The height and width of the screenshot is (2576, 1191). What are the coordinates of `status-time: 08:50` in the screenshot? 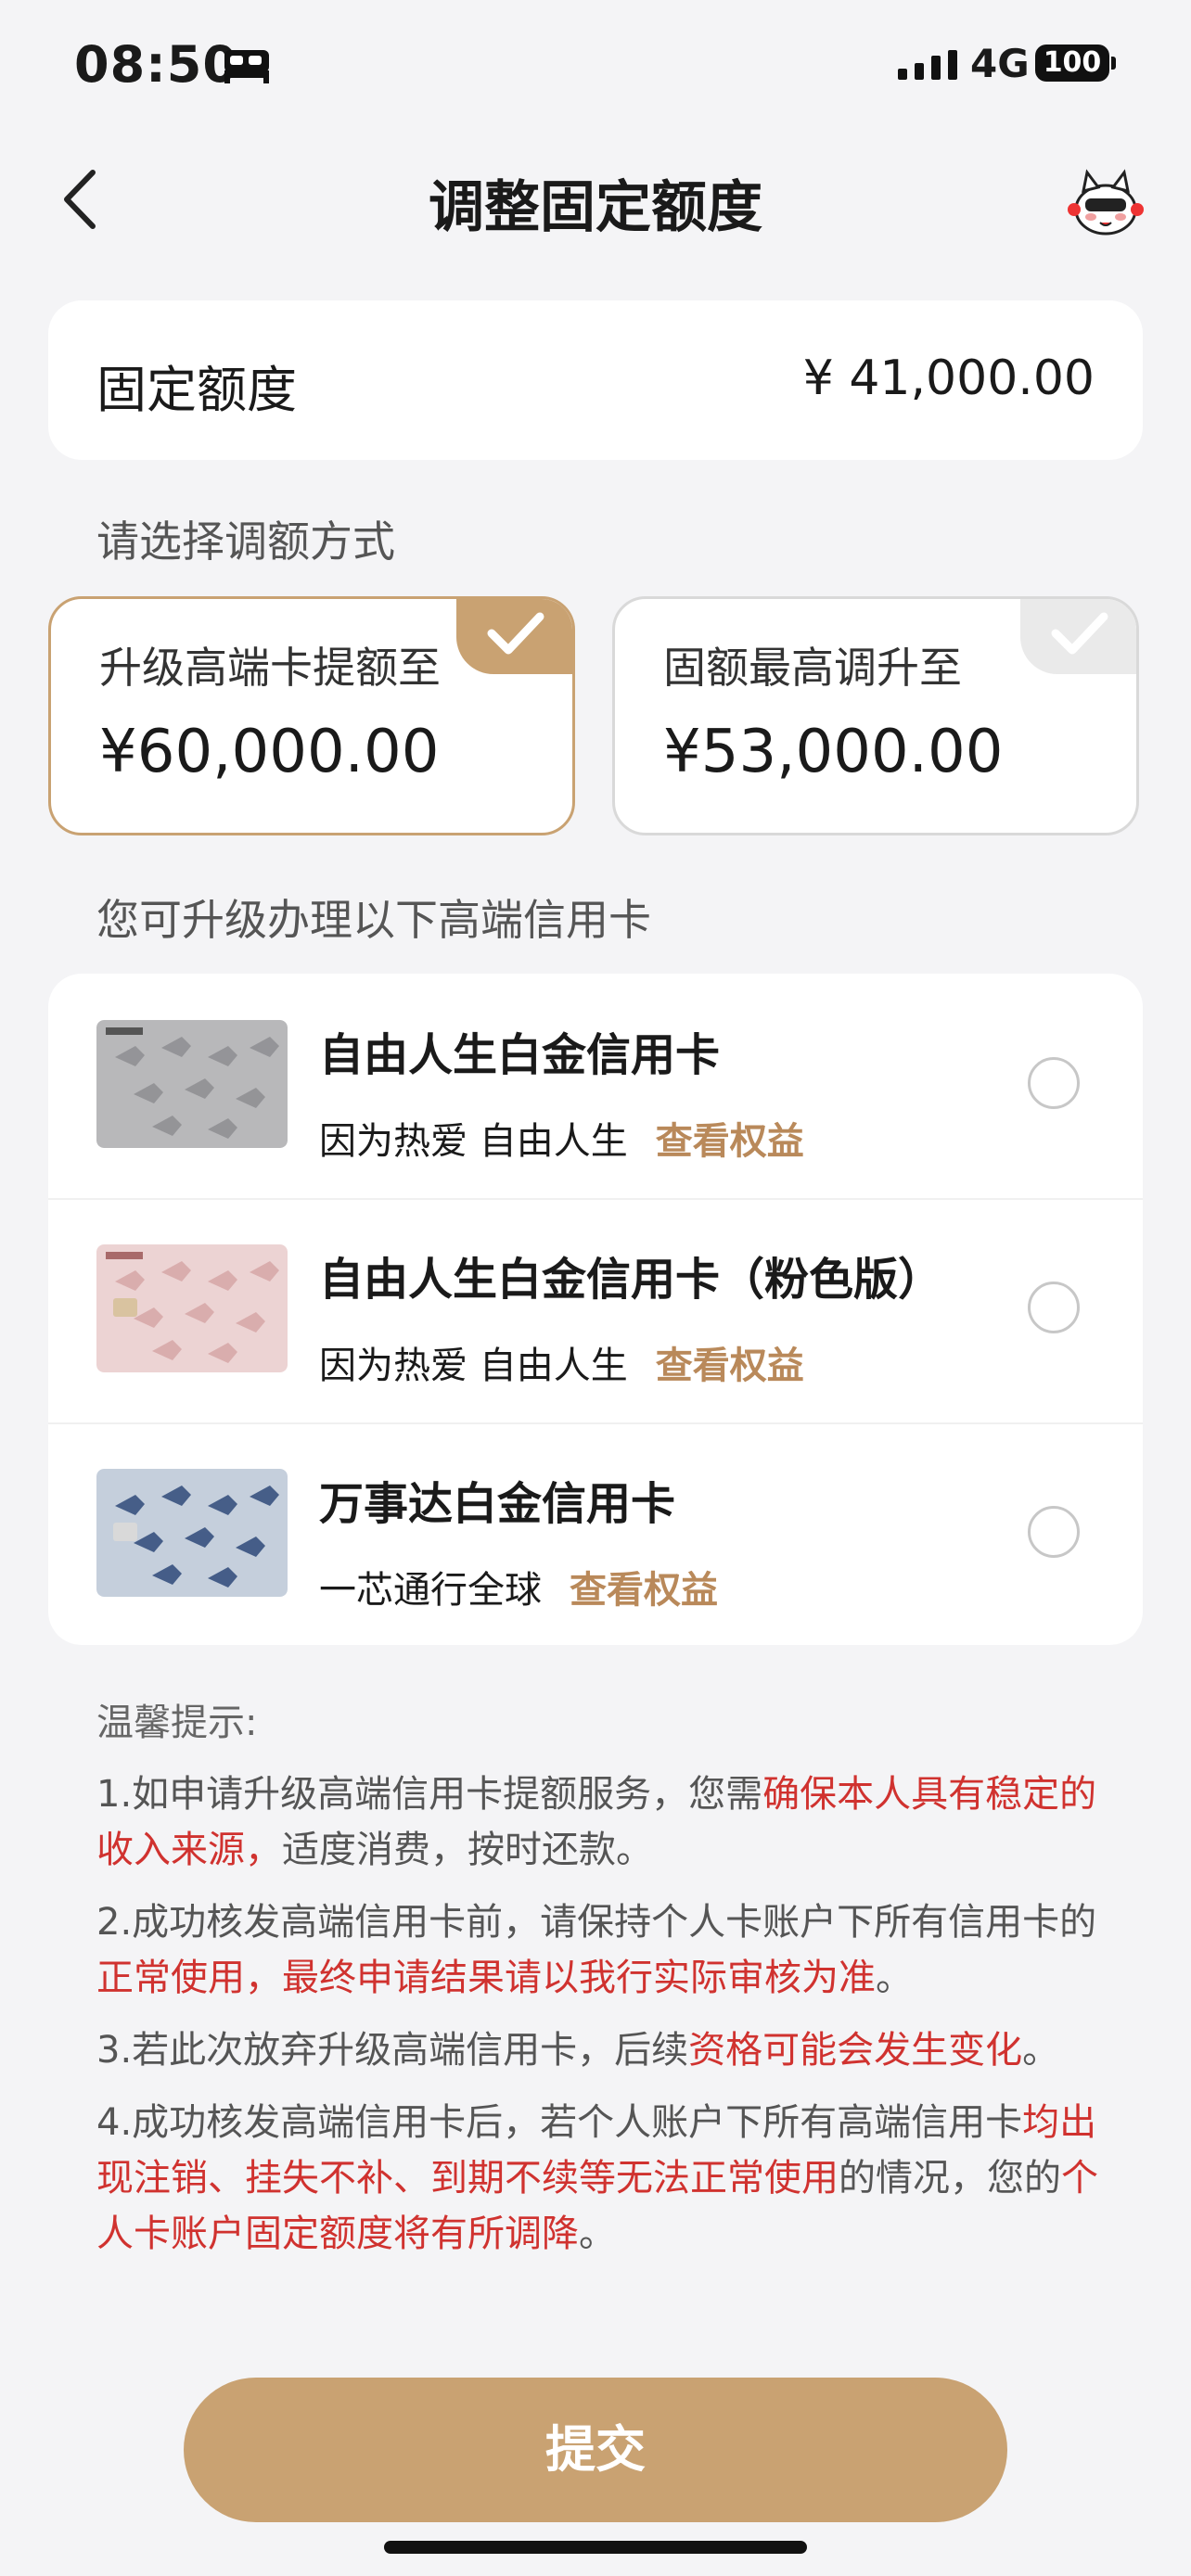 It's located at (156, 64).